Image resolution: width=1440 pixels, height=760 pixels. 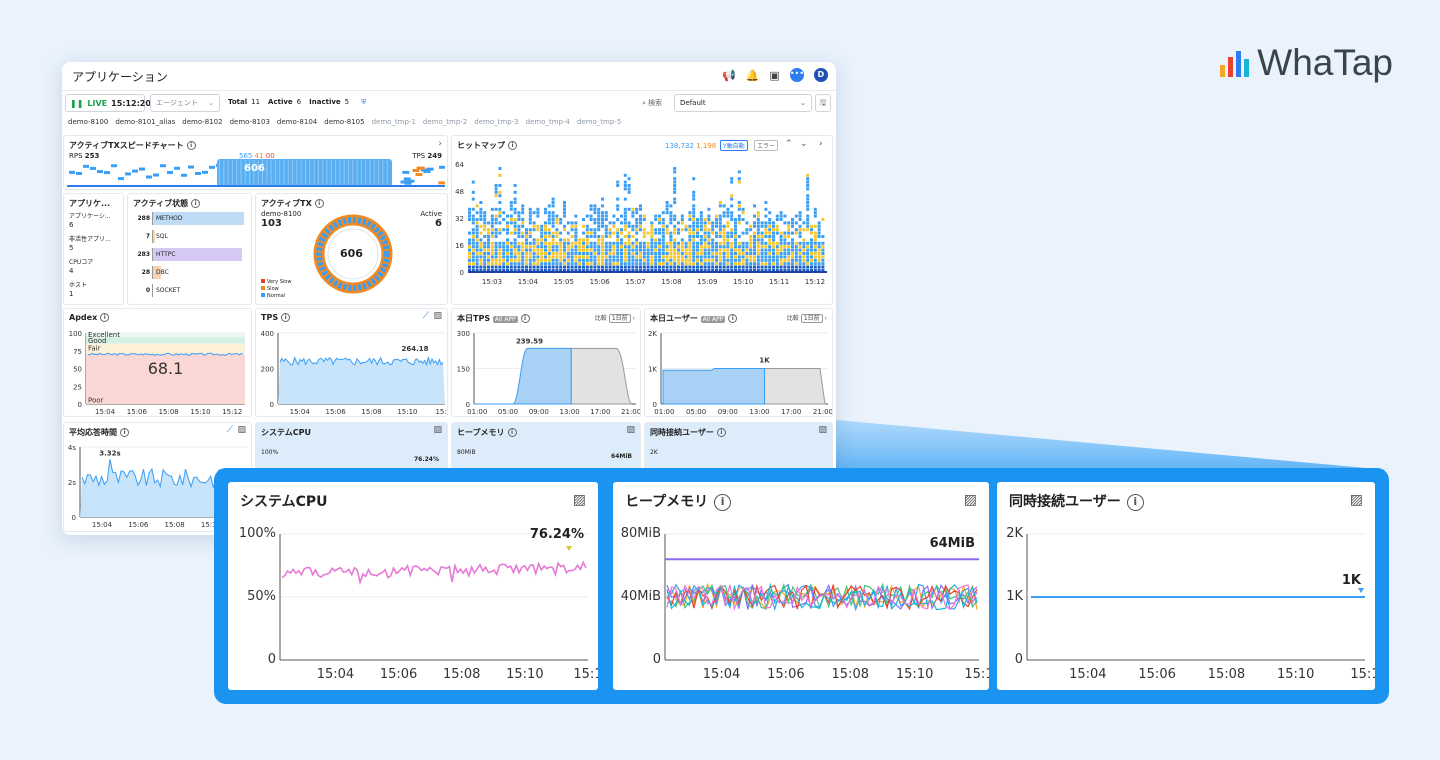 What do you see at coordinates (600, 318) in the screenshot?
I see `compare-label: 比較` at bounding box center [600, 318].